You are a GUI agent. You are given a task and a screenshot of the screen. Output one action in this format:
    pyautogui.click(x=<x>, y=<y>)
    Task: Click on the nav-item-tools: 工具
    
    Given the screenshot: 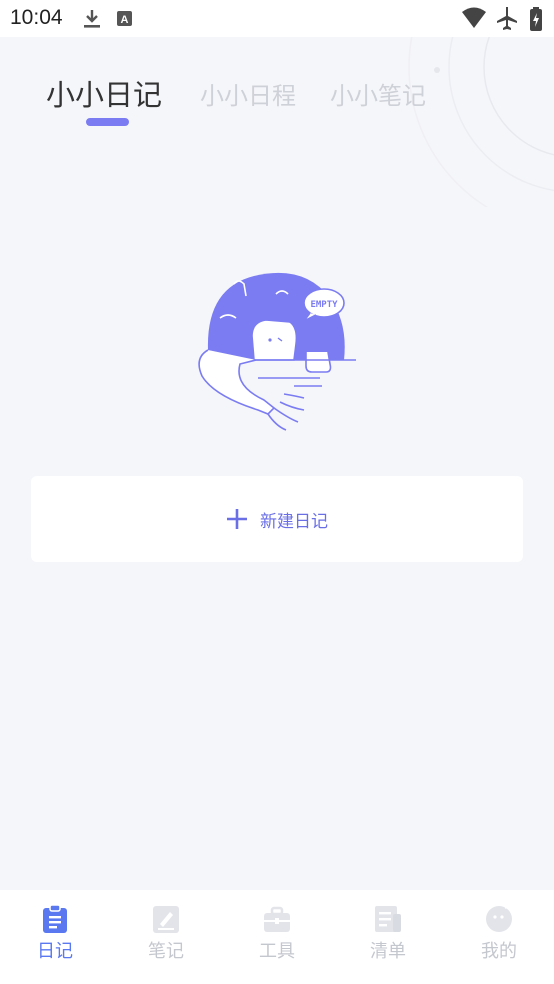 What is the action you would take?
    pyautogui.click(x=277, y=937)
    